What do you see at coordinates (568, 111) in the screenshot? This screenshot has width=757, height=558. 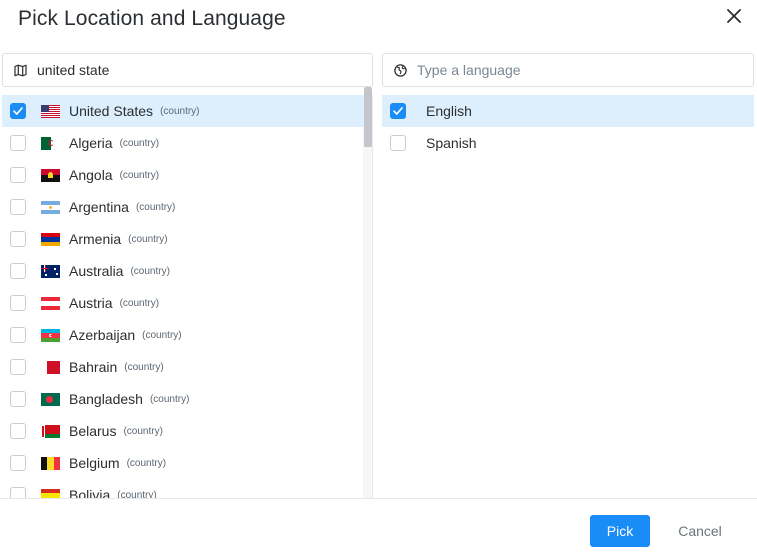 I see `language-item: English` at bounding box center [568, 111].